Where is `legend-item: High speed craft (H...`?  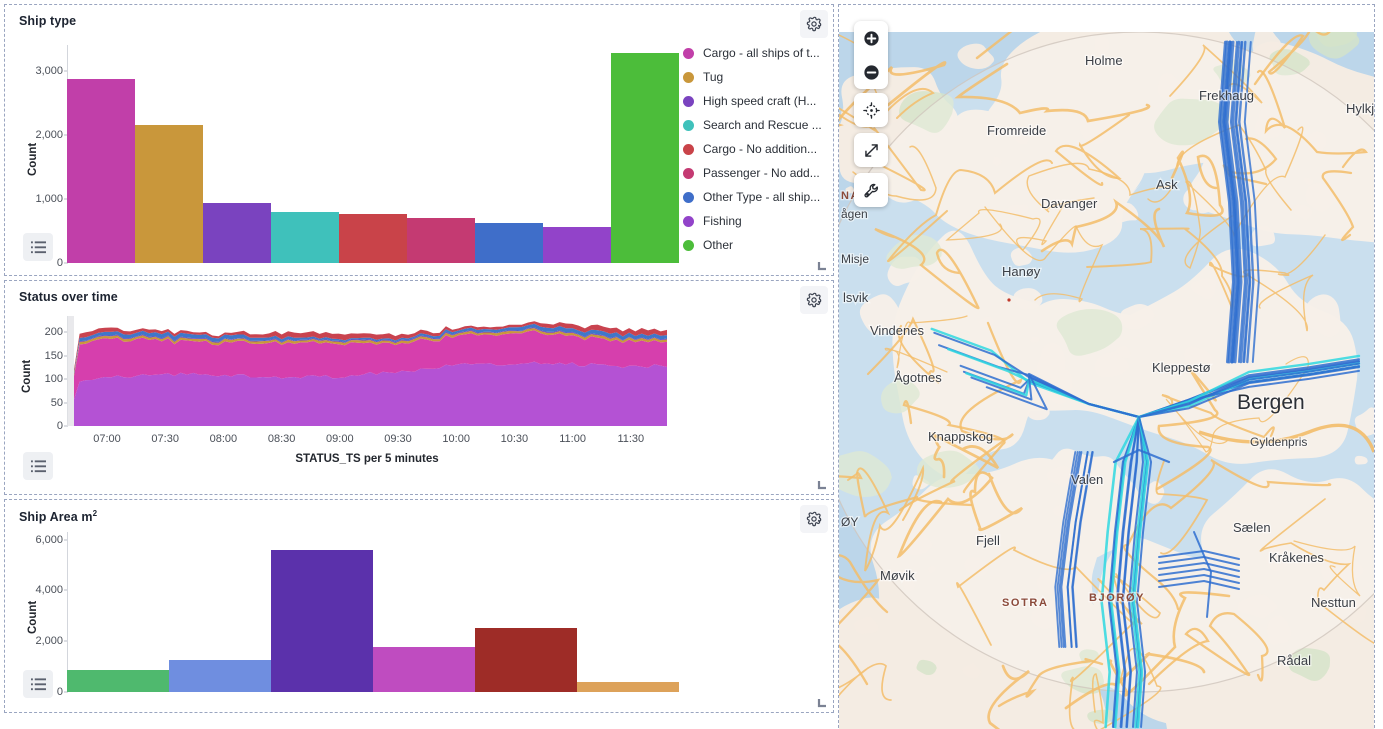
legend-item: High speed craft (H... is located at coordinates (758, 101).